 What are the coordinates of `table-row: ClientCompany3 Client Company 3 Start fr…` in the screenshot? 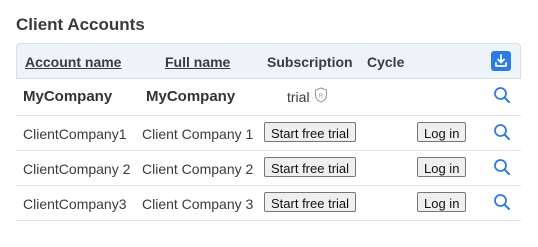 It's located at (268, 203).